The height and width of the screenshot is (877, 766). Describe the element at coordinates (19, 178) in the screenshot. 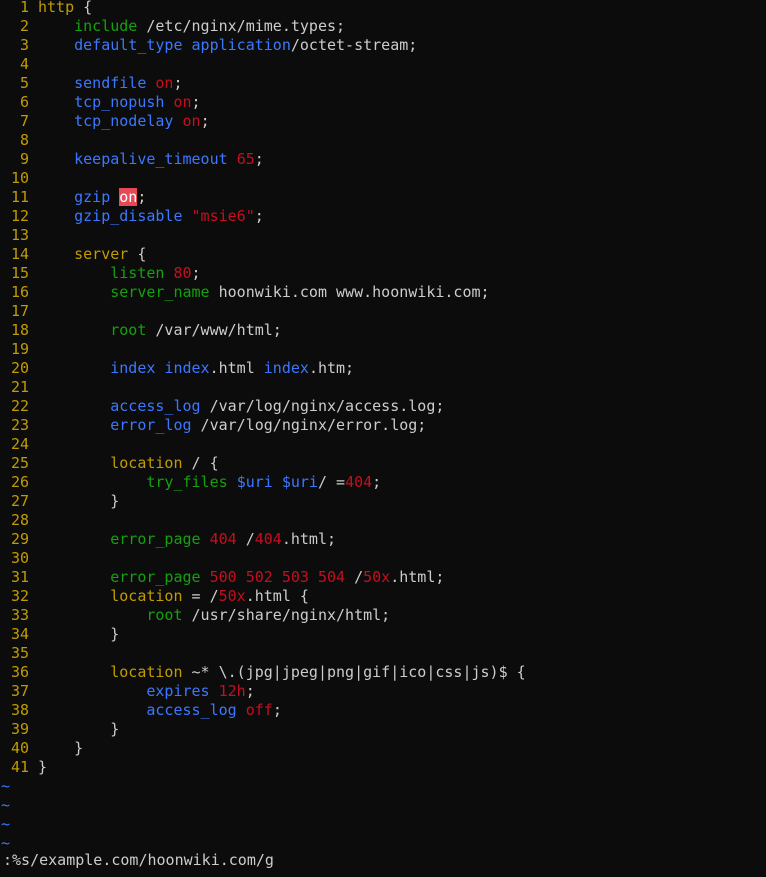

I see `code-line: 10` at that location.